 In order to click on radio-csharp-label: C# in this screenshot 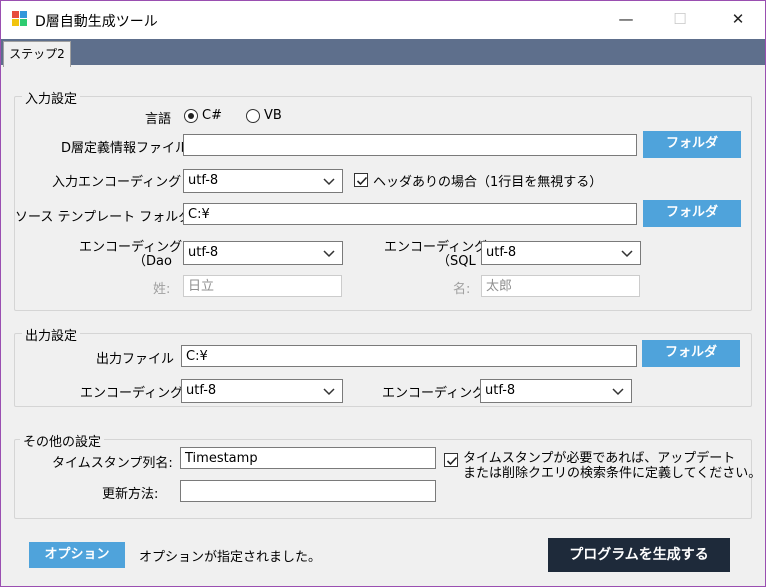, I will do `click(212, 115)`.